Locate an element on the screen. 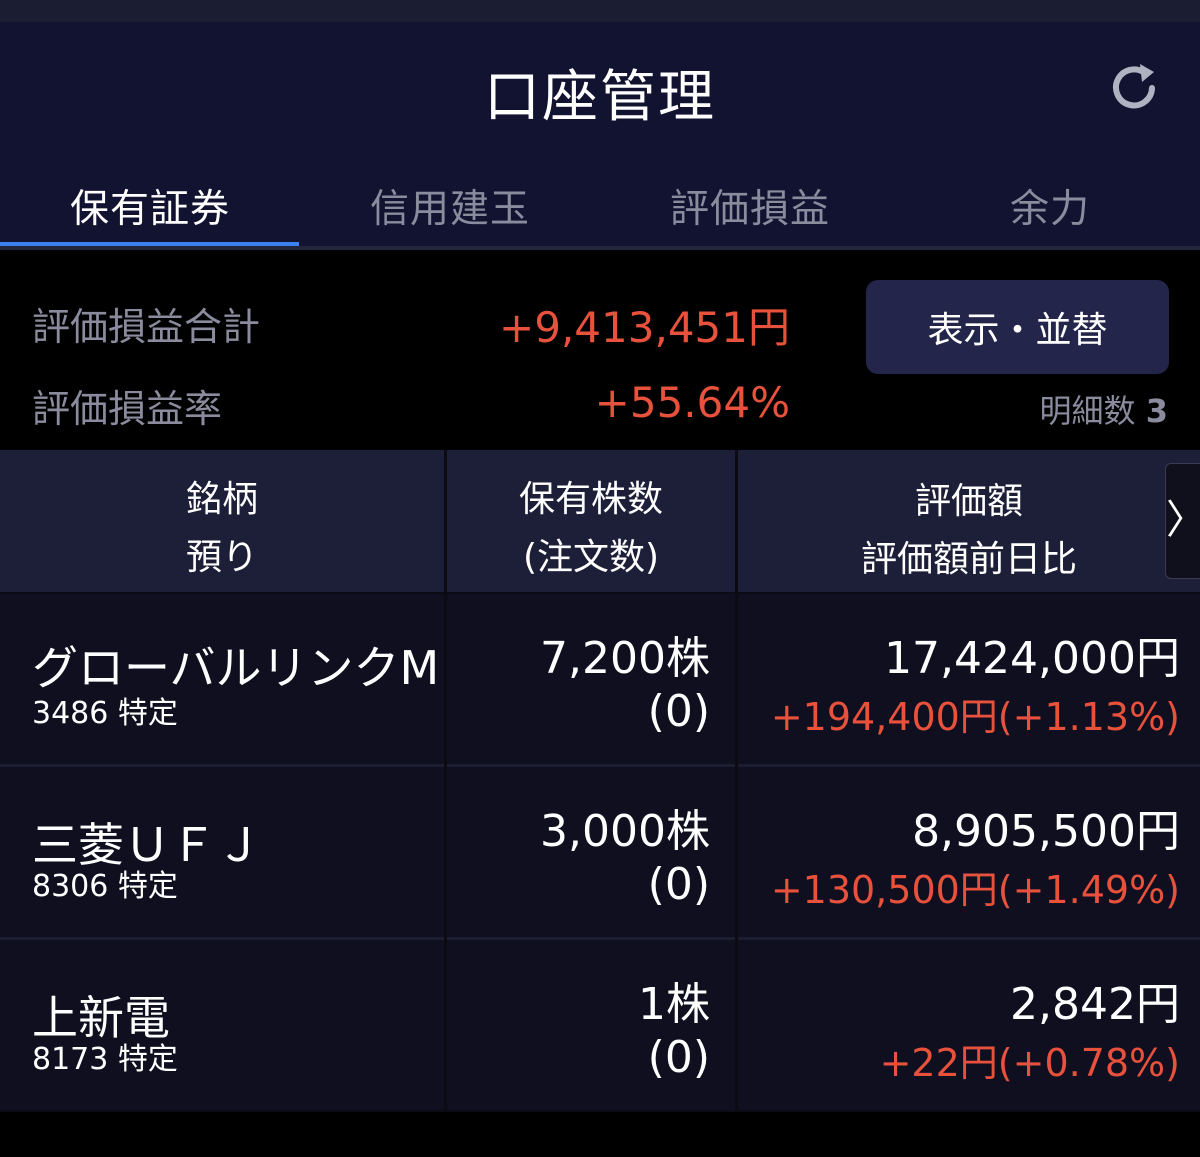  display-sort-button: 表示・並替 is located at coordinates (1017, 327).